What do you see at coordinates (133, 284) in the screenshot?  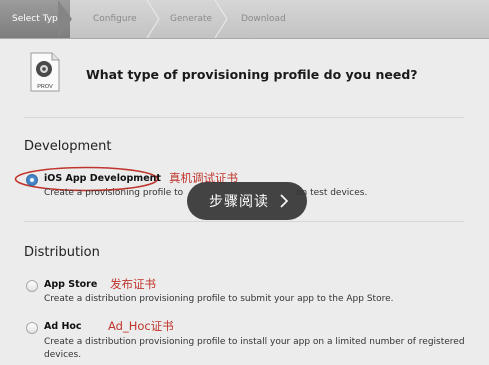 I see `annotation-app-store: 发布证书` at bounding box center [133, 284].